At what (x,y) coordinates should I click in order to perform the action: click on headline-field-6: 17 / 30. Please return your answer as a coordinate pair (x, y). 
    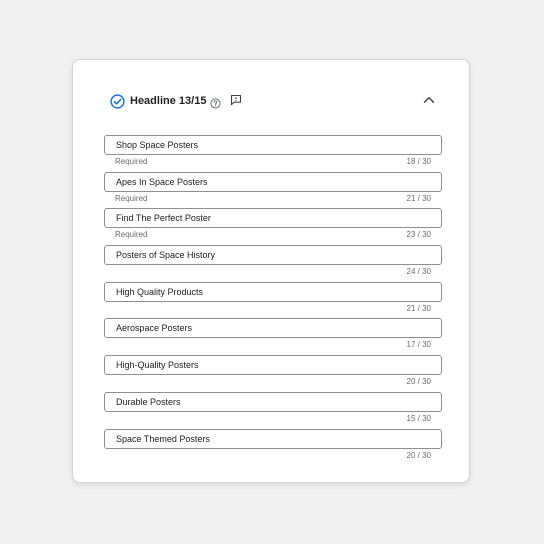
    Looking at the image, I should click on (273, 336).